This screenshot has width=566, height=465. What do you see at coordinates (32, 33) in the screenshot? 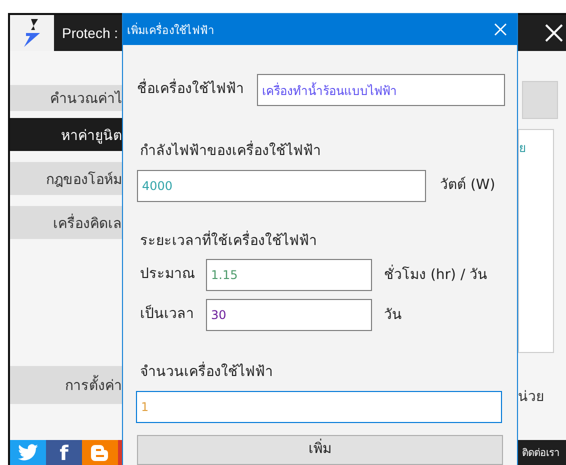
I see `lightning-icon` at bounding box center [32, 33].